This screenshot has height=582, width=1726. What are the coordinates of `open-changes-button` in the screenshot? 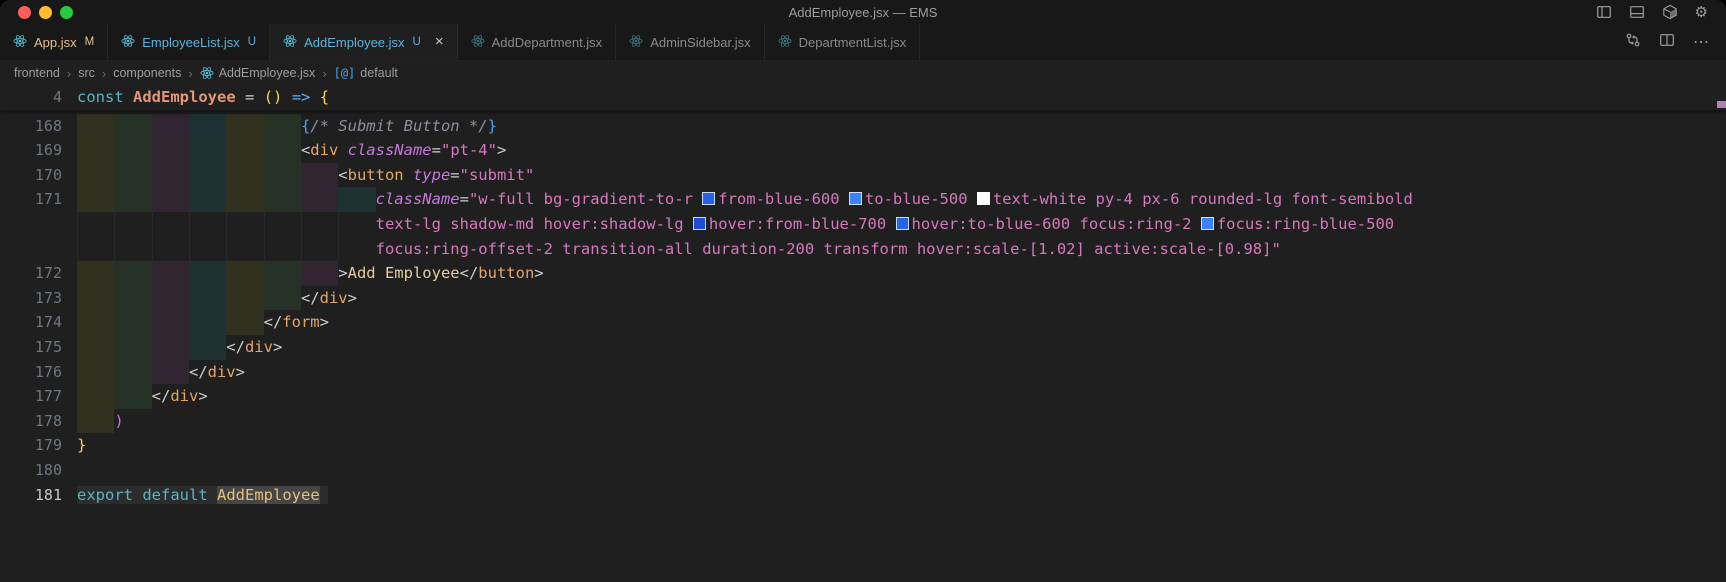 It's located at (1633, 42).